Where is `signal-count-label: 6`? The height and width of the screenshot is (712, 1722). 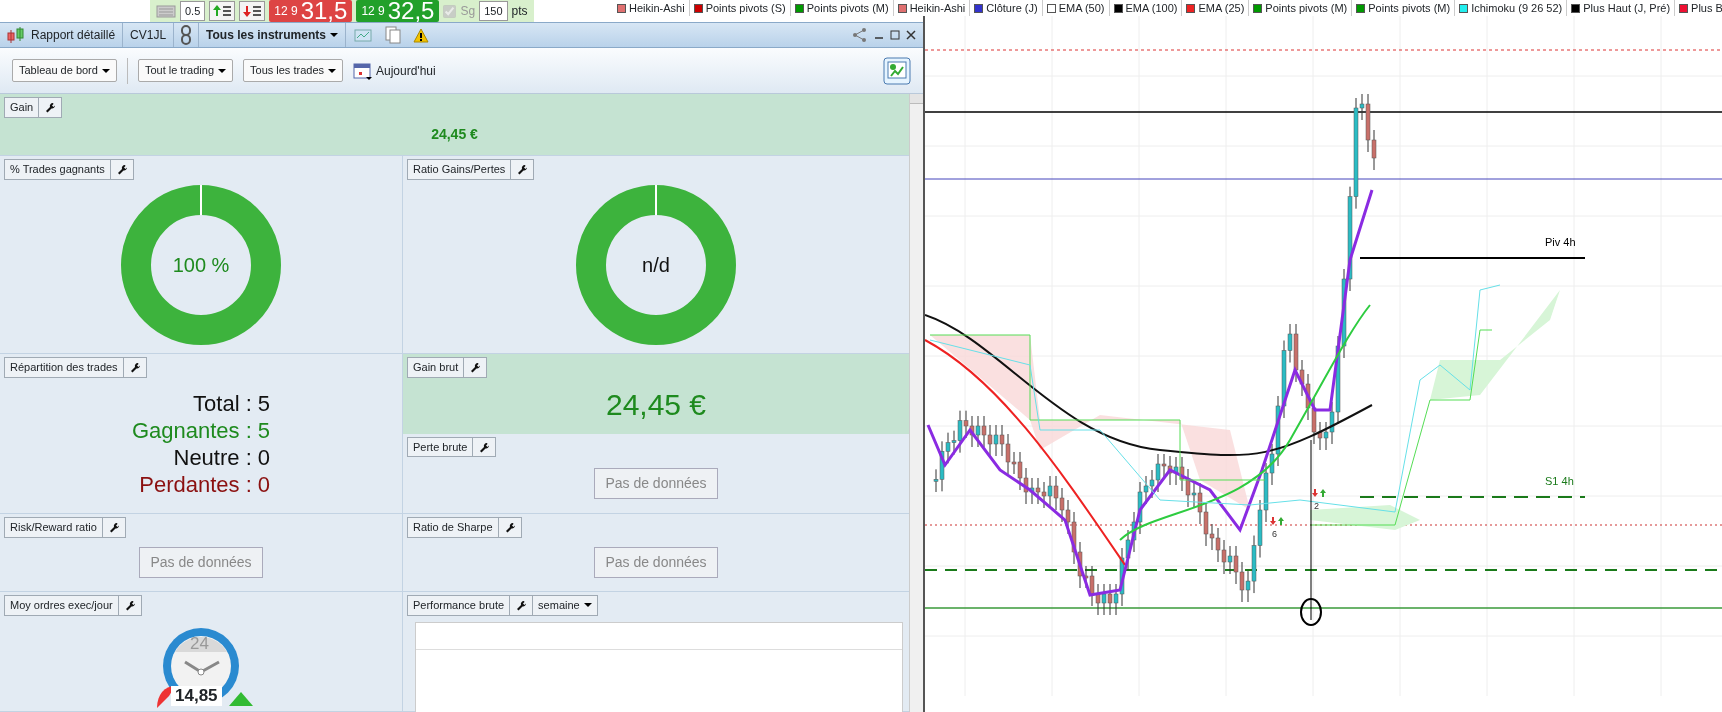 signal-count-label: 6 is located at coordinates (1274, 534).